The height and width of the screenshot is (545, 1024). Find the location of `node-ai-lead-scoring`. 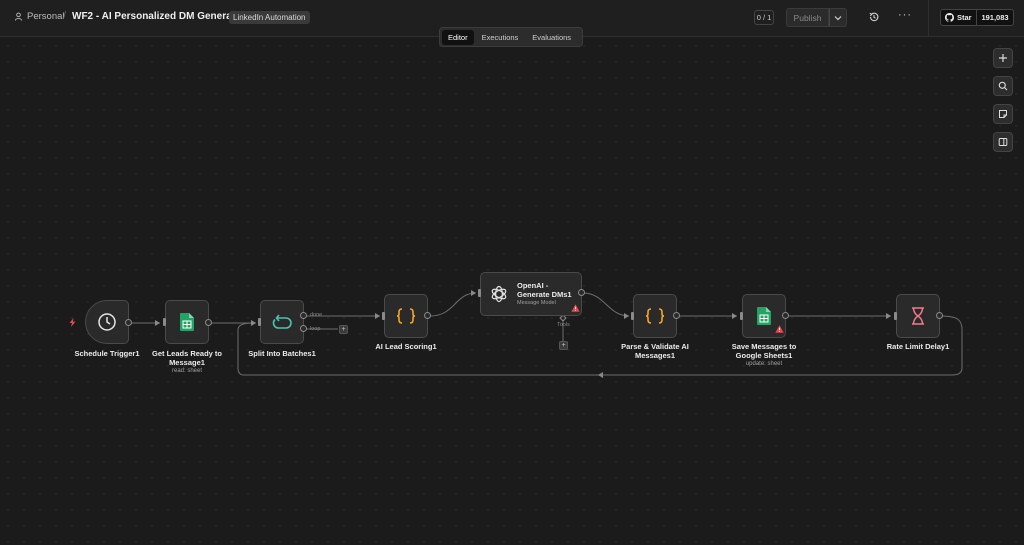

node-ai-lead-scoring is located at coordinates (406, 316).